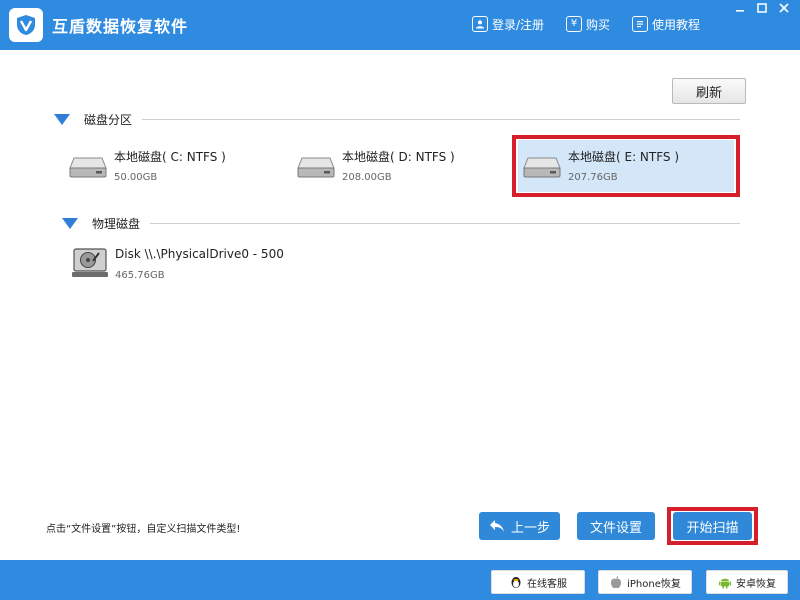 This screenshot has height=600, width=800. I want to click on shield-v-icon, so click(26, 25).